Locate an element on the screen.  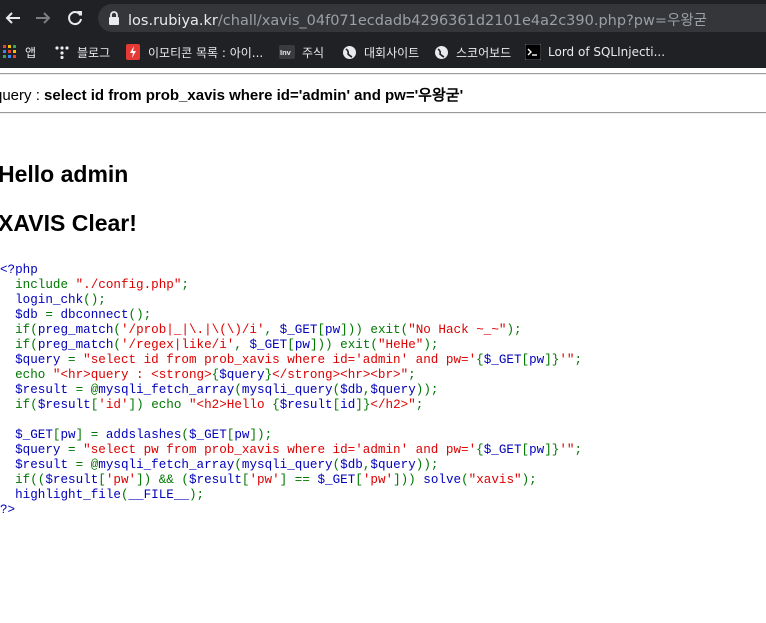
reload-button is located at coordinates (75, 18).